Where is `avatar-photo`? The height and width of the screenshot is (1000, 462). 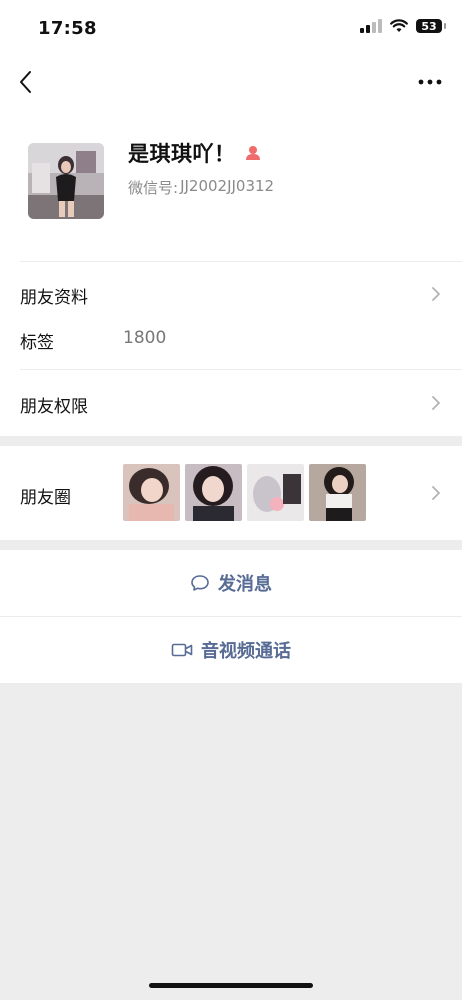
avatar-photo is located at coordinates (66, 181).